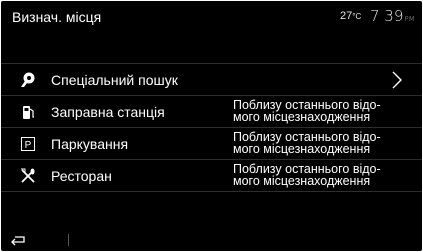 This screenshot has width=423, height=252. Describe the element at coordinates (211, 79) in the screenshot. I see `menu-item-special-search: Спеціальний пошук` at that location.